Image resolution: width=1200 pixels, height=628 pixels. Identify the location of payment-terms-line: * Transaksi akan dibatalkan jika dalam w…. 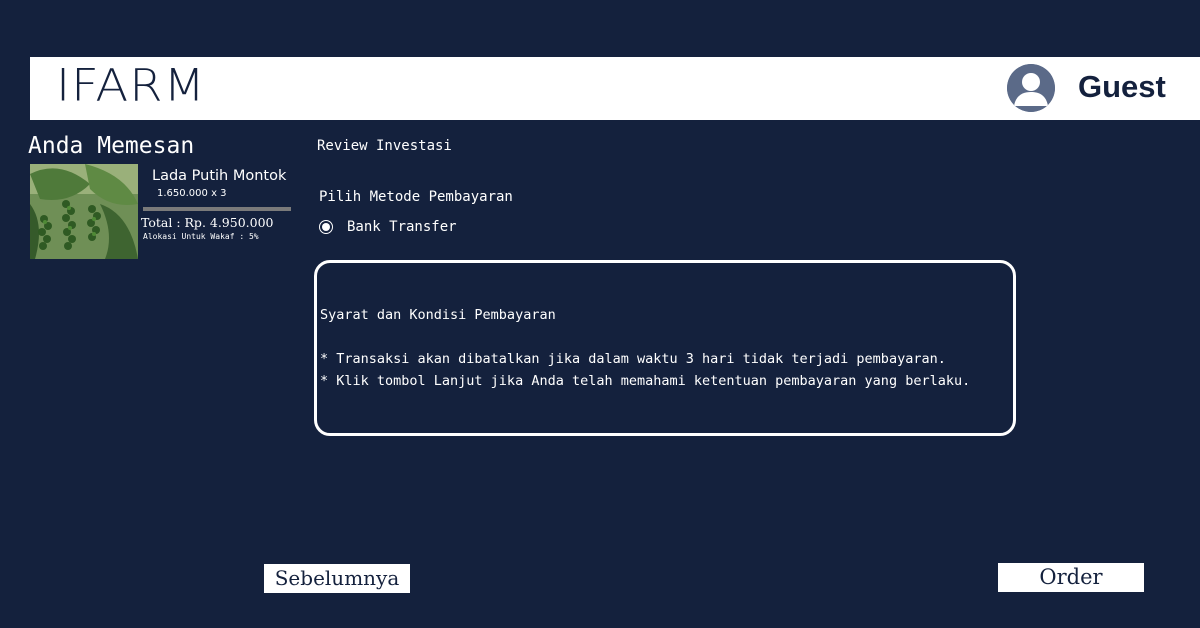
(633, 359).